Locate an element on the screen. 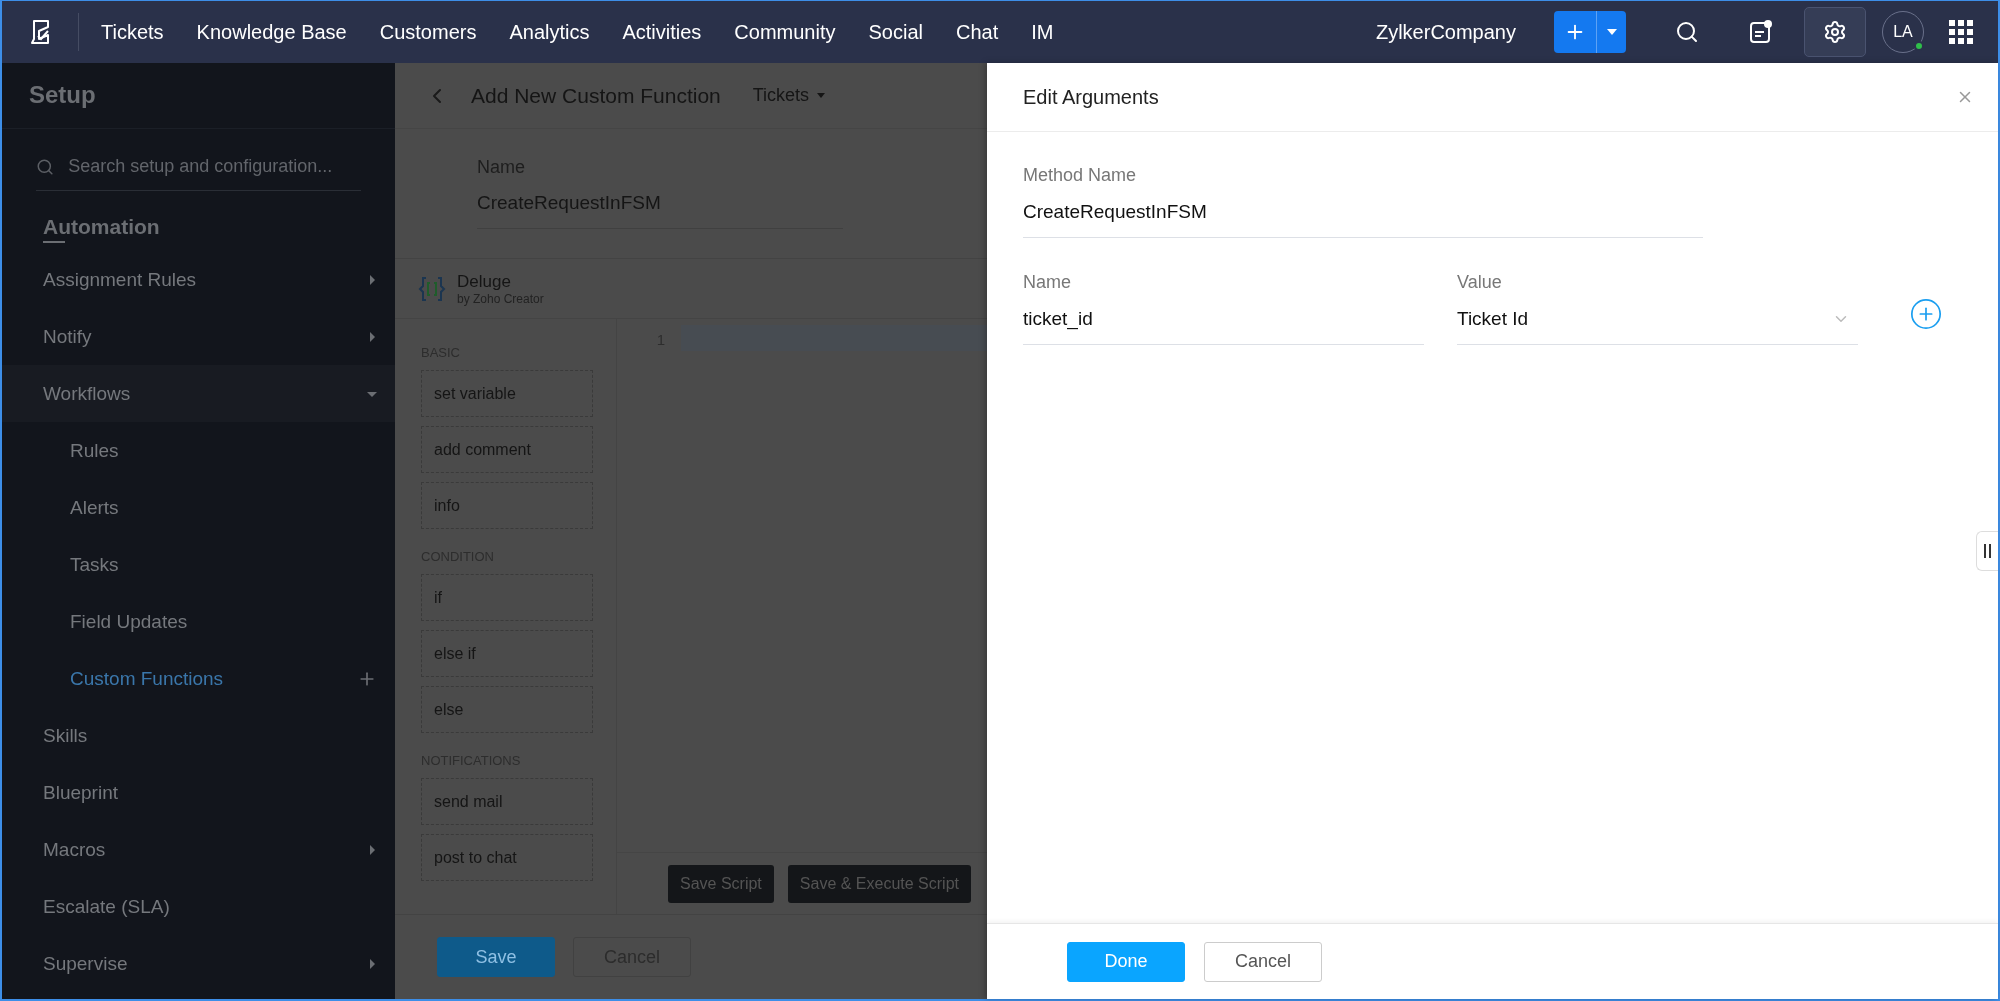 The image size is (2000, 1001). sidebar-item-label: Tasks is located at coordinates (95, 564).